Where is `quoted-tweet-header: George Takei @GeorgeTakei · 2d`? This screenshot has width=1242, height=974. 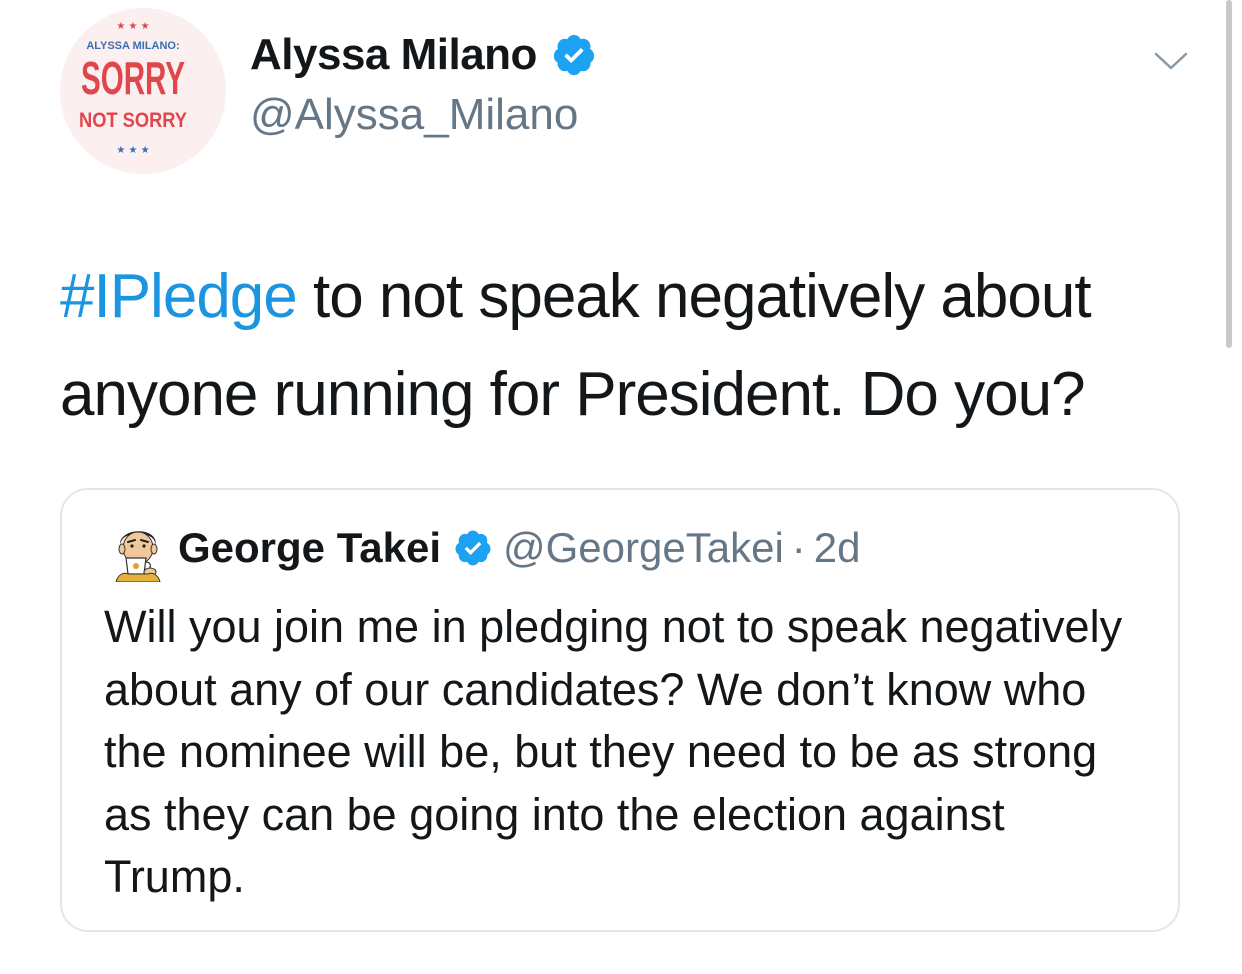
quoted-tweet-header: George Takei @GeorgeTakei · 2d is located at coordinates (519, 548).